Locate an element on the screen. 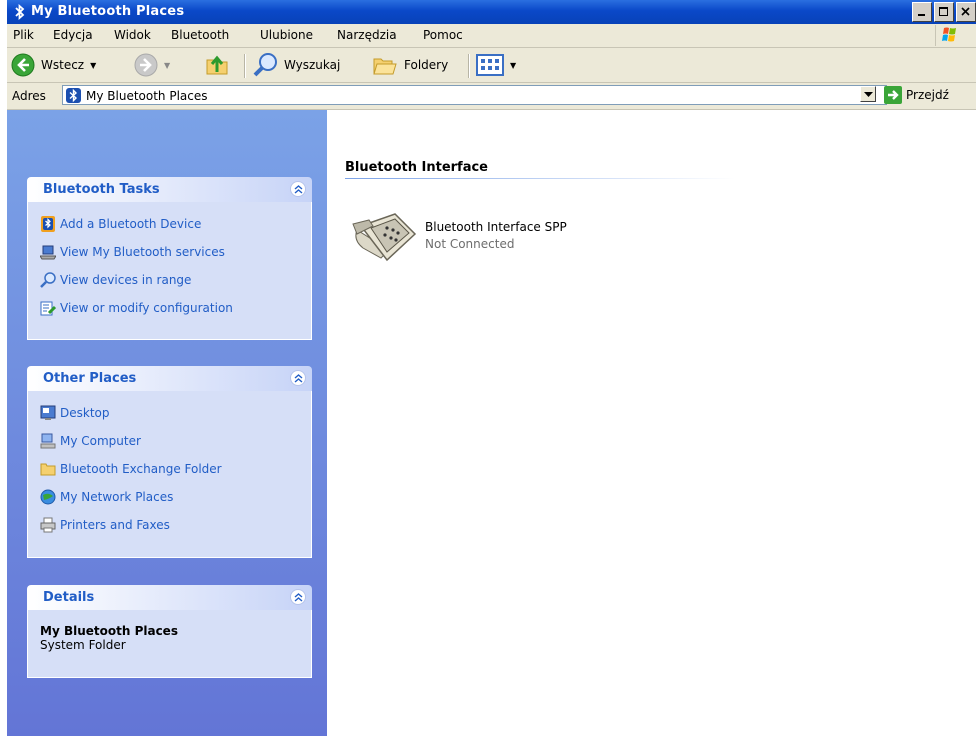  add-bluetooth-device-link: Add a Bluetooth Device is located at coordinates (169, 224).